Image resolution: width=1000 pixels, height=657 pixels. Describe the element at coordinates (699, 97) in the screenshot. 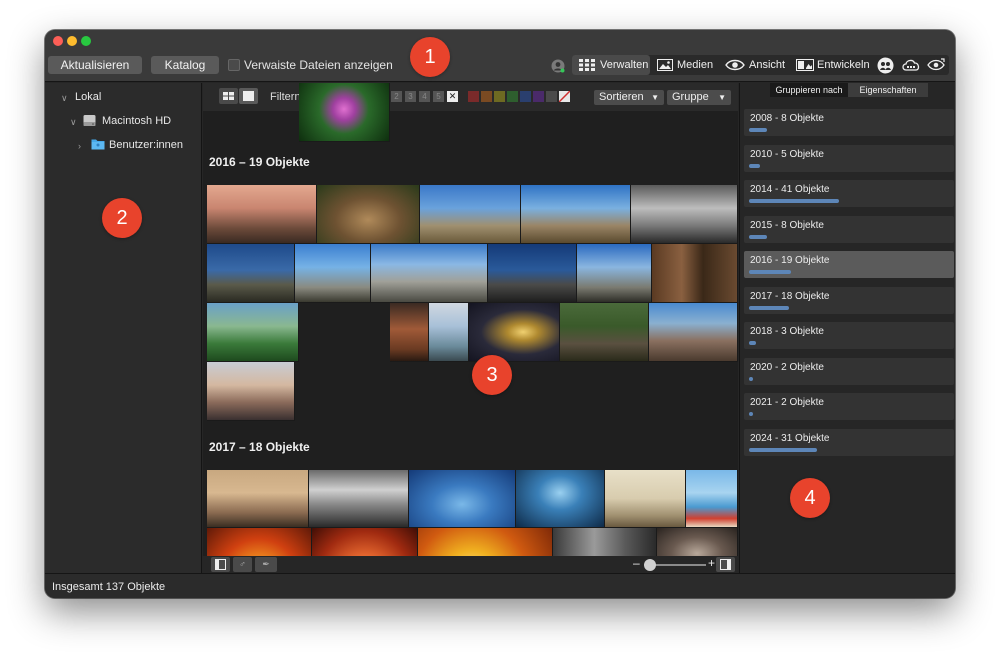

I see `group-dropdown: Gruppe ▼` at that location.